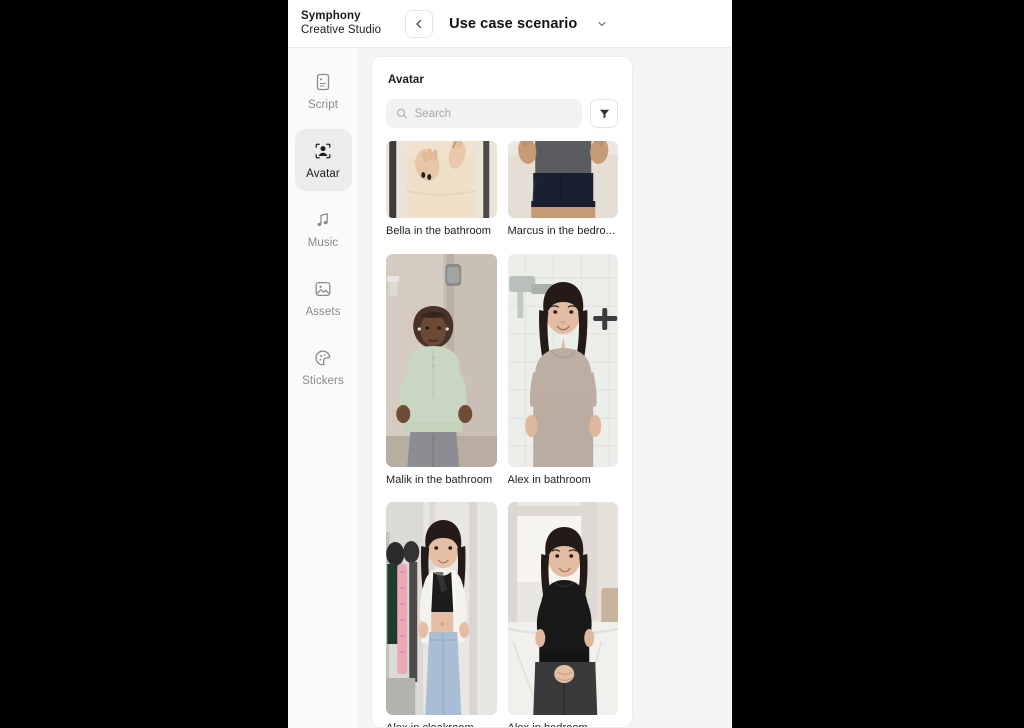  I want to click on avatar-card-label: Bella in the bathroom, so click(439, 231).